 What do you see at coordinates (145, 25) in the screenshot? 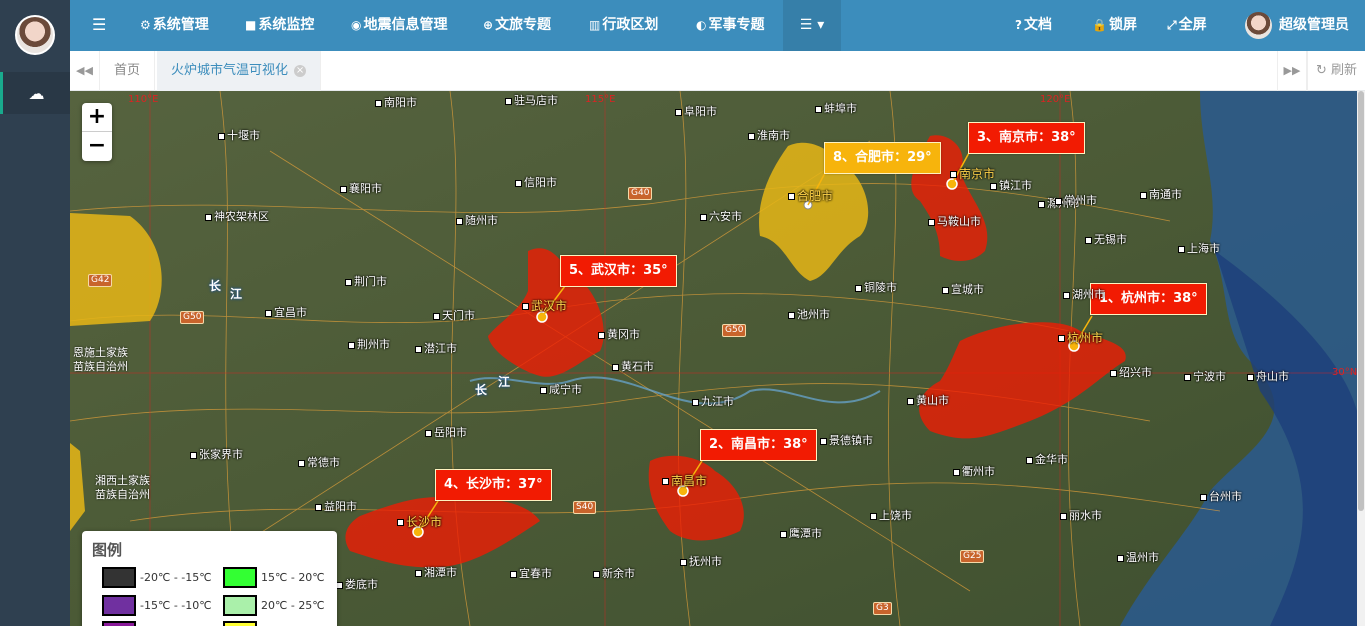
I see `gear-icon: ⚙` at bounding box center [145, 25].